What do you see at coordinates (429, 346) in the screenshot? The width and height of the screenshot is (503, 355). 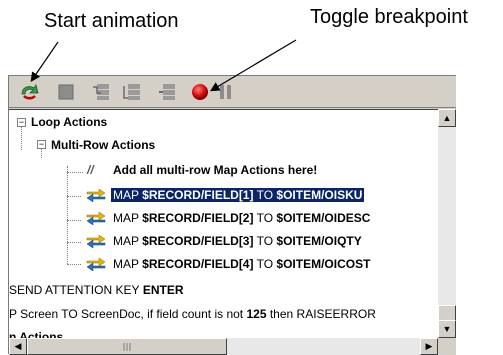 I see `scroll-right-button: ▶` at bounding box center [429, 346].